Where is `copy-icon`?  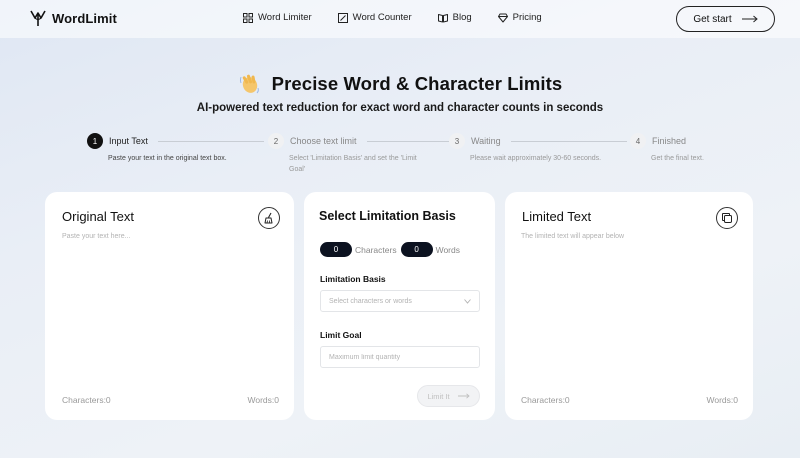
copy-icon is located at coordinates (727, 218).